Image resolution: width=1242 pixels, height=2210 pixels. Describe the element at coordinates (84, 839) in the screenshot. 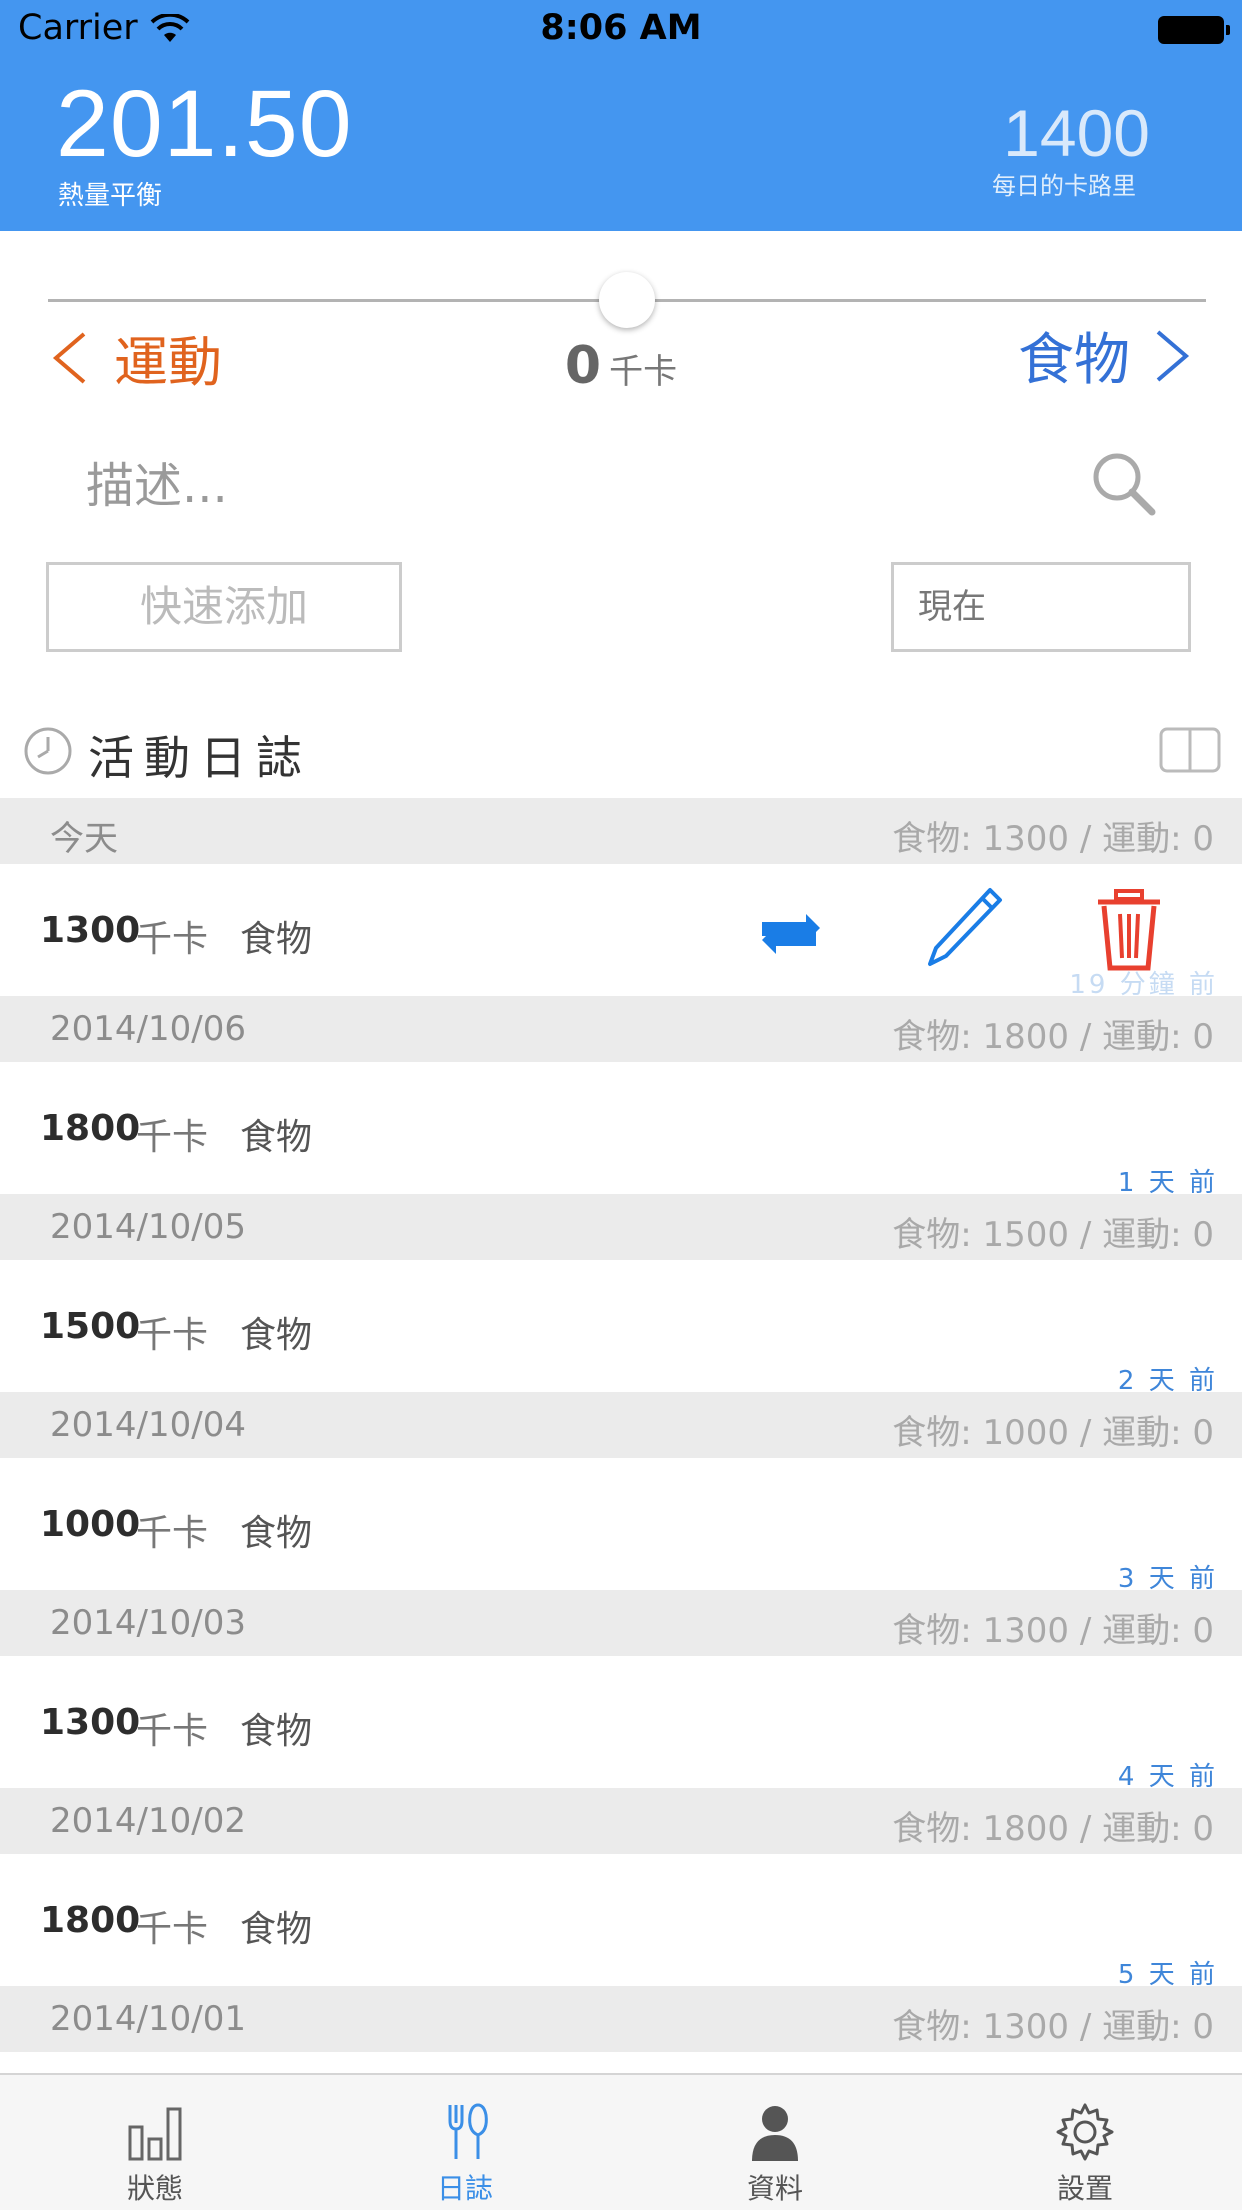

I see `day-date: 今天` at that location.